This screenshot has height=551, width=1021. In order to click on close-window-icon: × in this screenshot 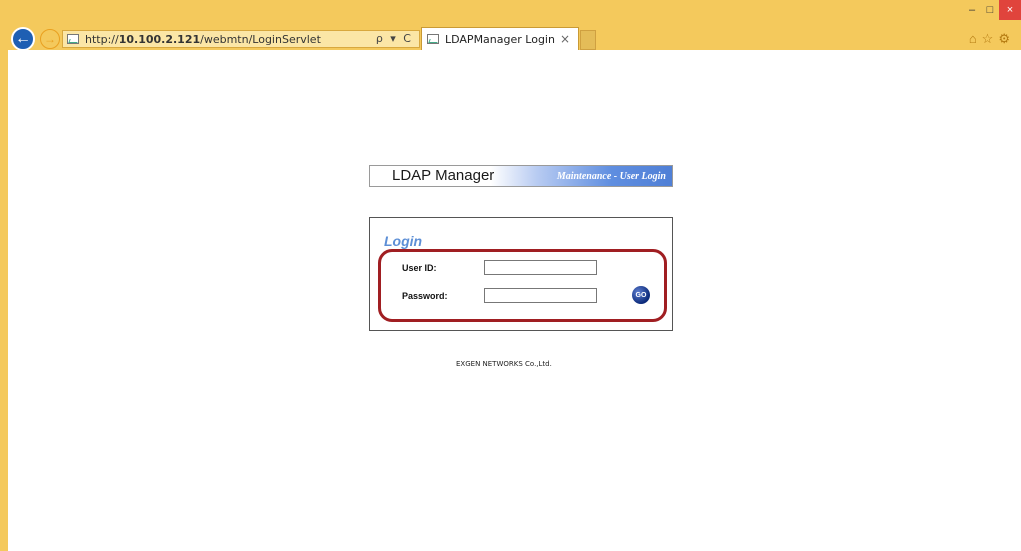, I will do `click(1010, 10)`.